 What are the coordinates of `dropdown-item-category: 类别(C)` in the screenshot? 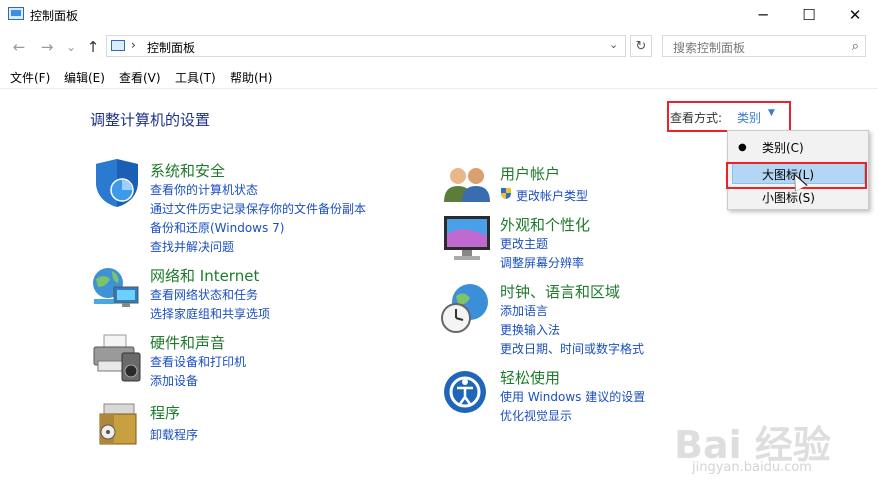 It's located at (783, 147).